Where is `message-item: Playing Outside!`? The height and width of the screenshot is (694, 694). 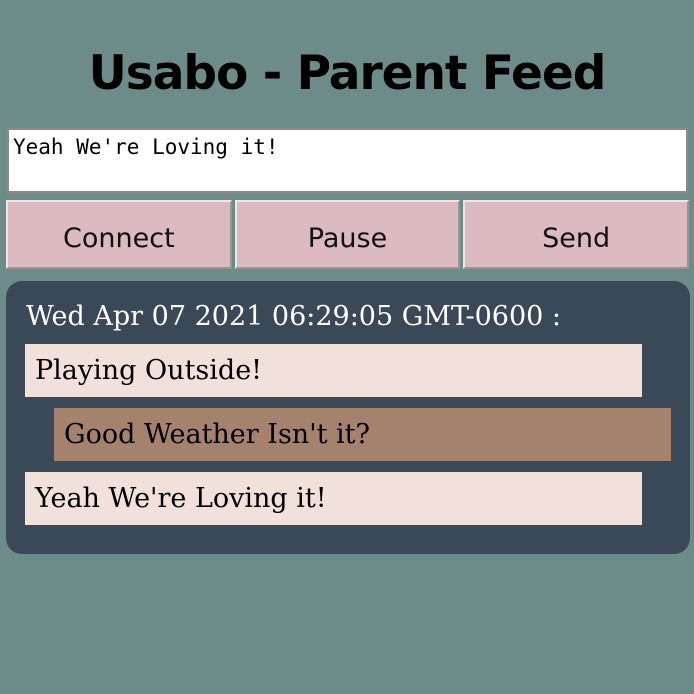
message-item: Playing Outside! is located at coordinates (333, 370).